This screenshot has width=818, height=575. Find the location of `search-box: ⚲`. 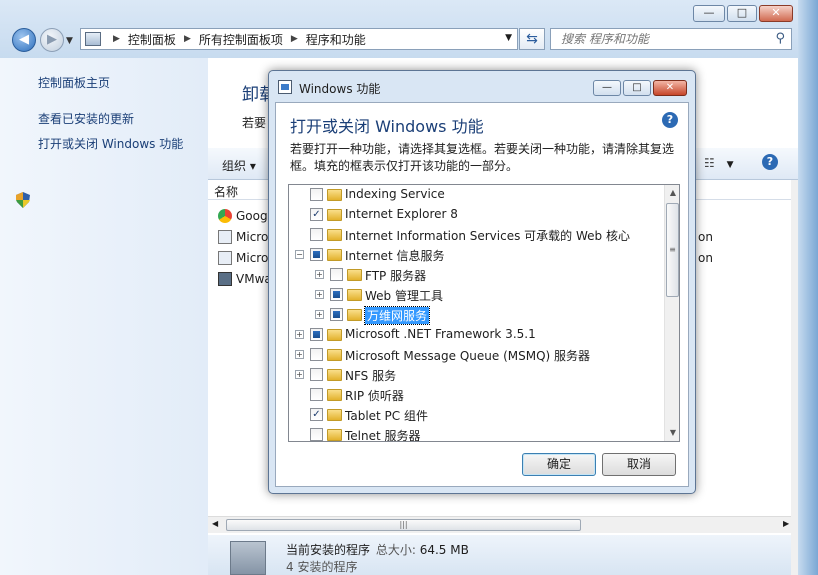

search-box: ⚲ is located at coordinates (671, 39).